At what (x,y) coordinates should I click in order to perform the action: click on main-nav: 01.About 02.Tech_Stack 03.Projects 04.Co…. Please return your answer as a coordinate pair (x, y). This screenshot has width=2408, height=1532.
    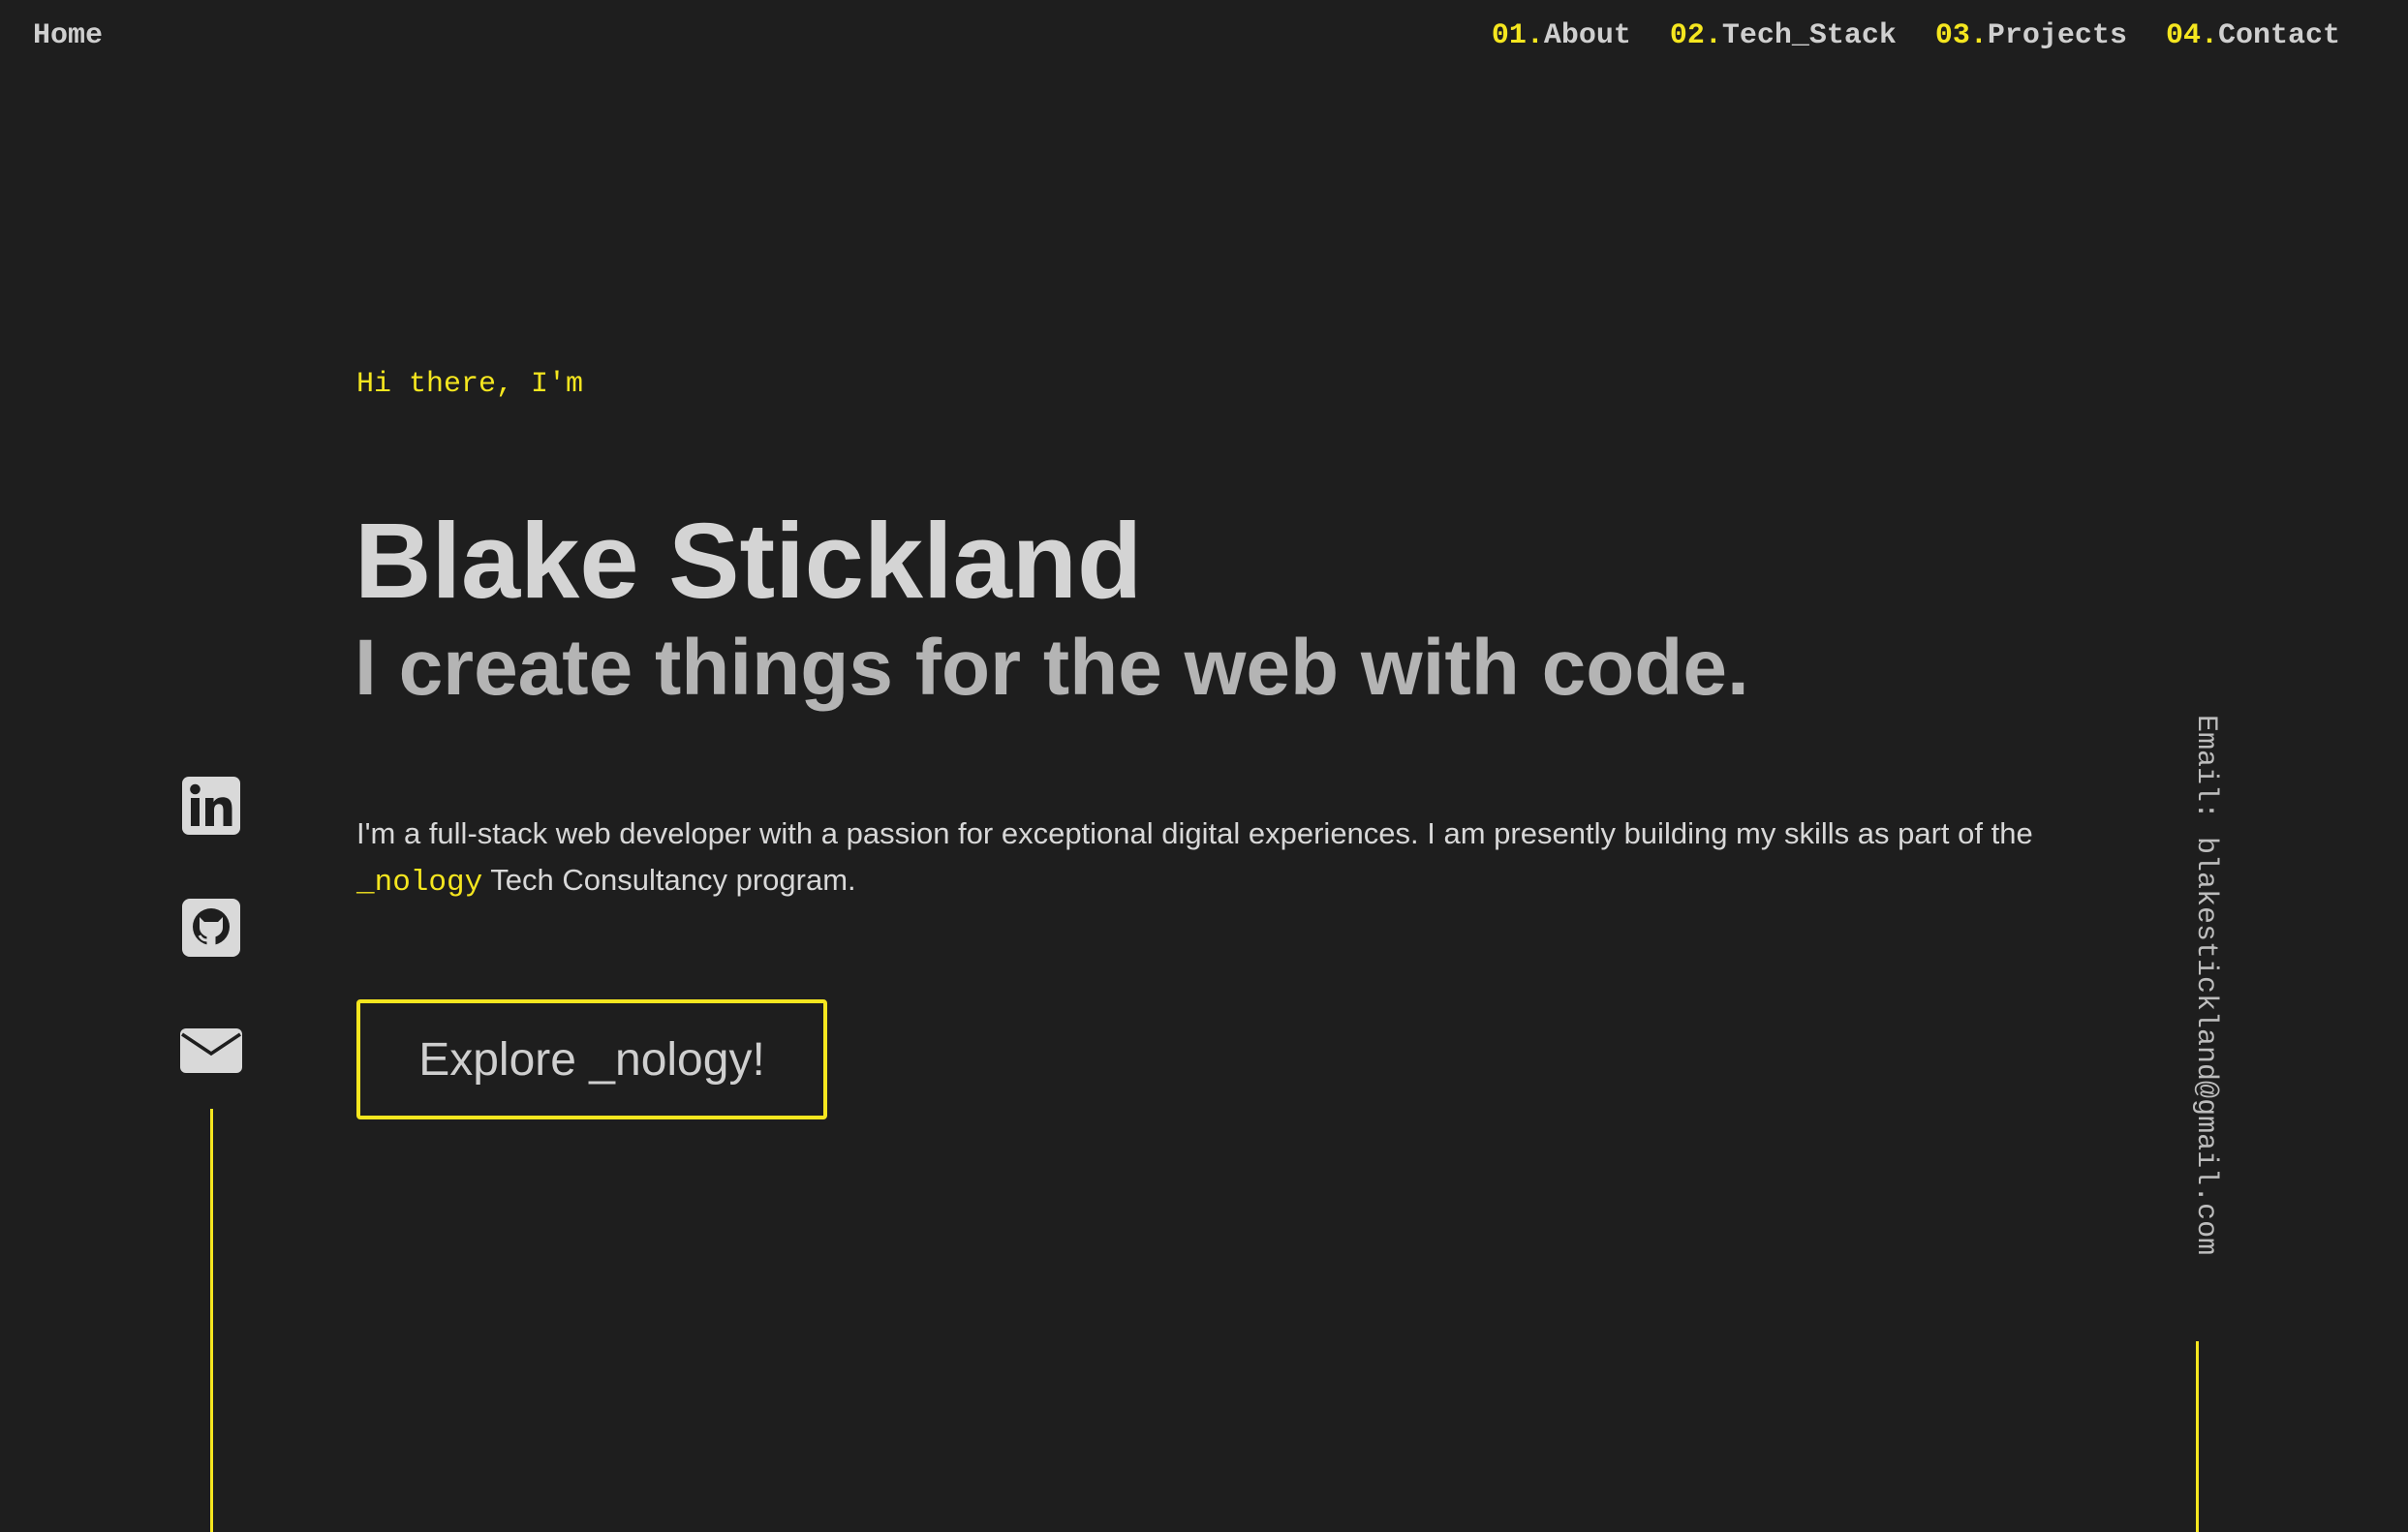
    Looking at the image, I should click on (1916, 35).